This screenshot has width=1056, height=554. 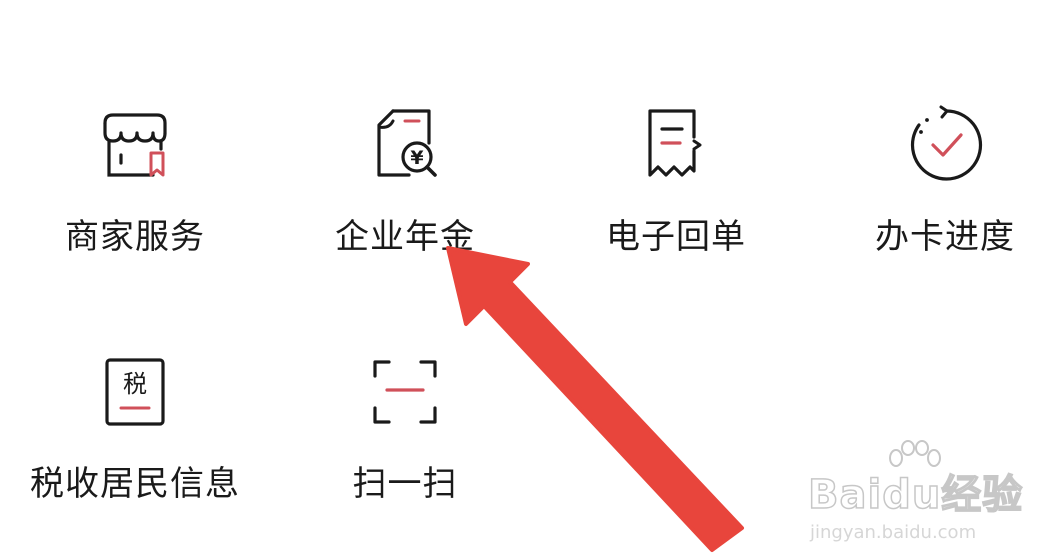 I want to click on refresh-check-icon, so click(x=945, y=145).